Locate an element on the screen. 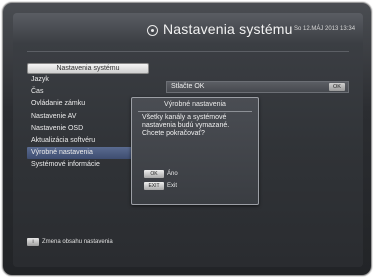 This screenshot has width=376, height=278. header: Nastavenia systému So 12.MÁJ 2013 13:34 is located at coordinates (188, 31).